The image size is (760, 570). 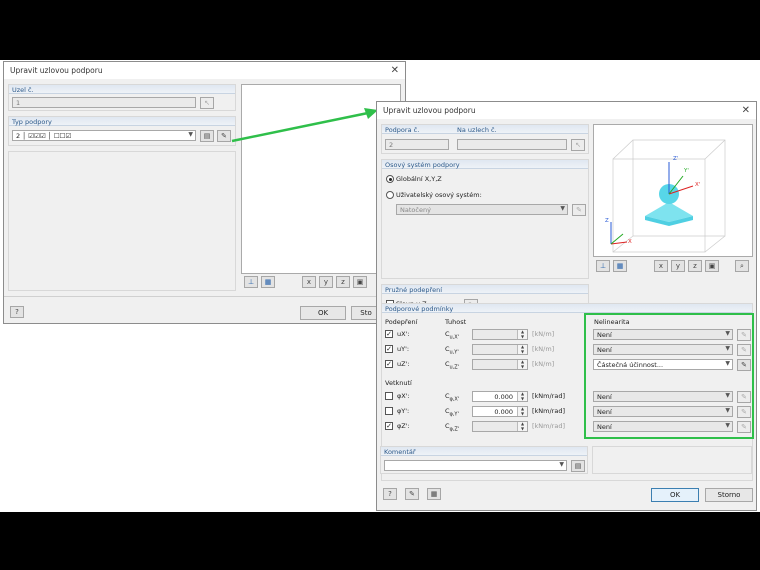 What do you see at coordinates (122, 89) in the screenshot?
I see `node-label: Uzel č.` at bounding box center [122, 89].